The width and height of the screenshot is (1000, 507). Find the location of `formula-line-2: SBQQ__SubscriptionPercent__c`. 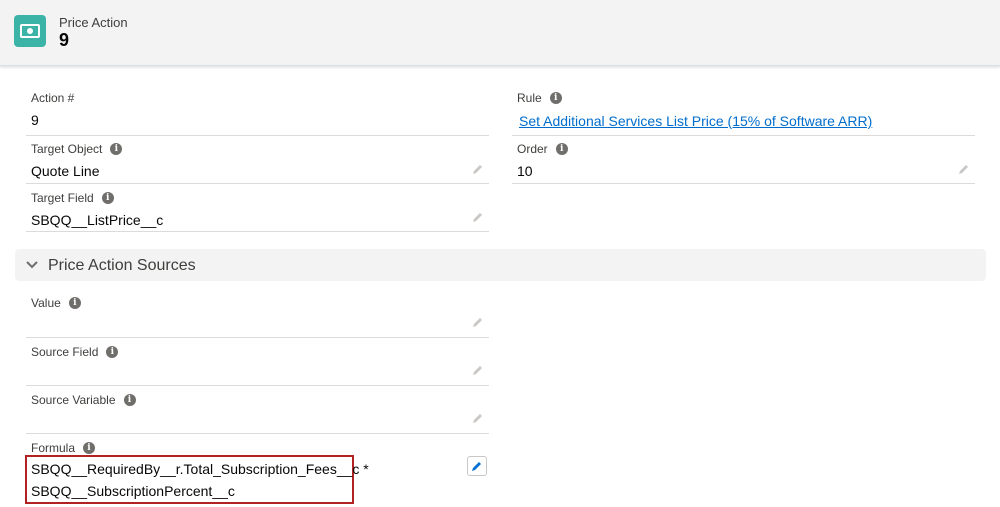

formula-line-2: SBQQ__SubscriptionPercent__c is located at coordinates (133, 491).